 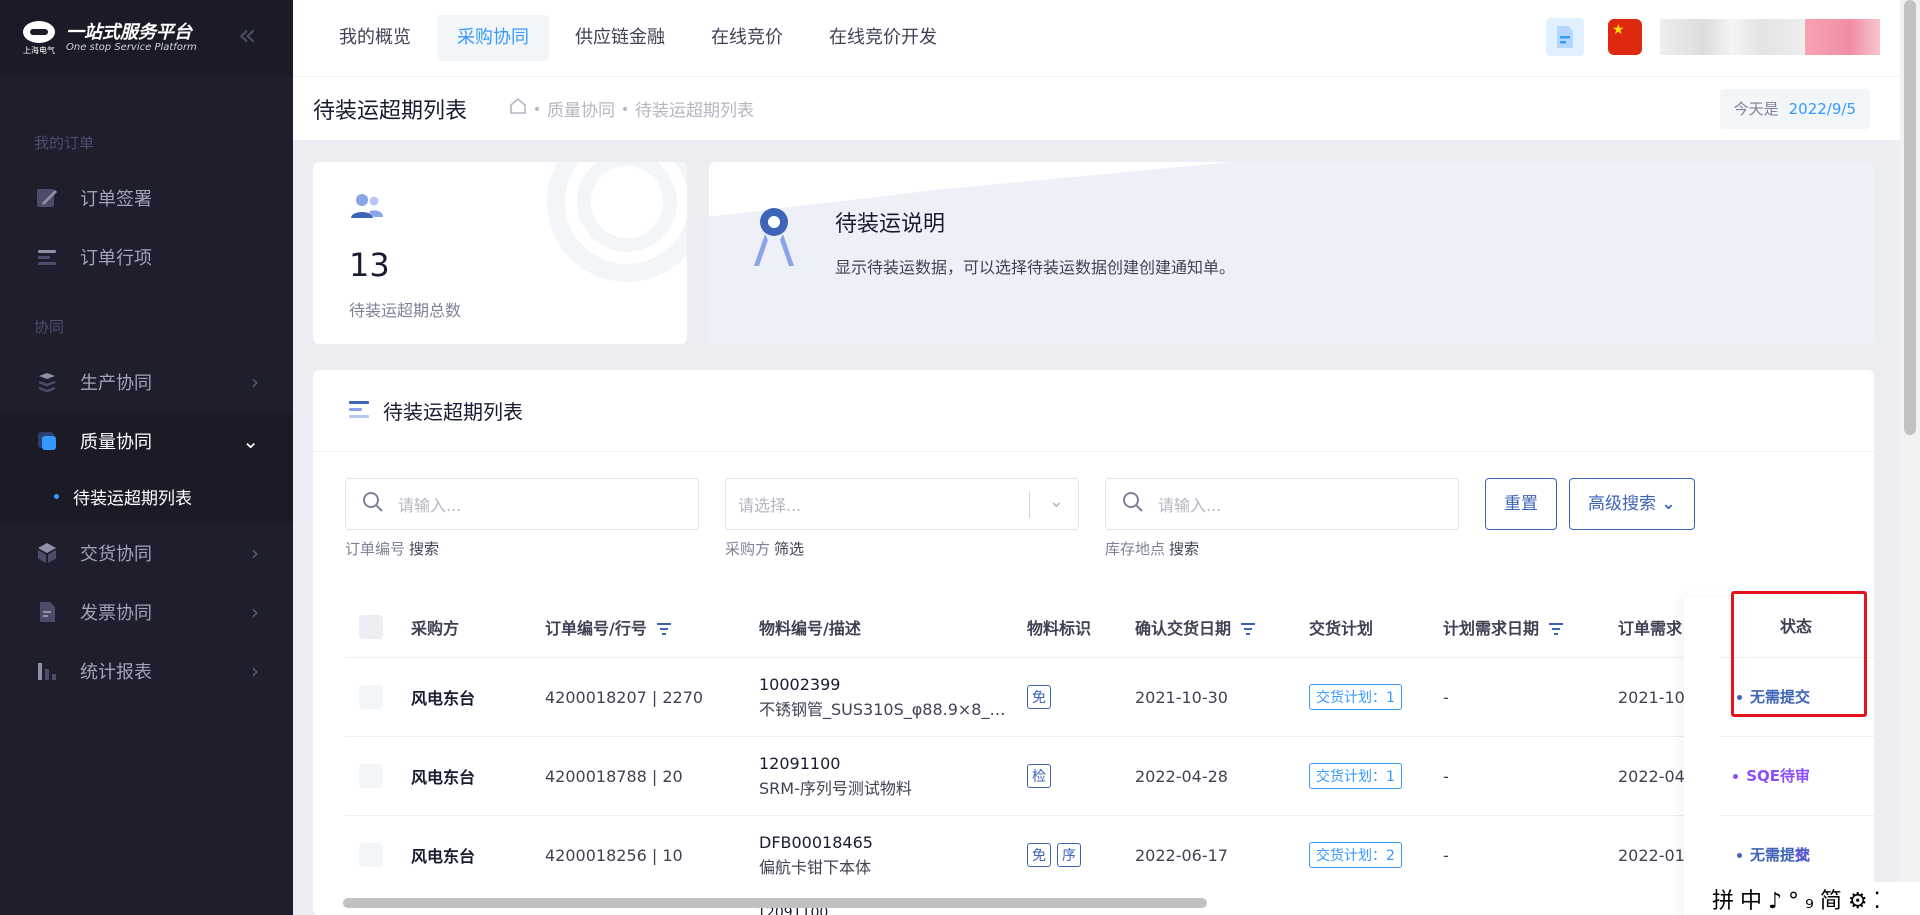 What do you see at coordinates (1795, 626) in the screenshot?
I see `column-header: 状态` at bounding box center [1795, 626].